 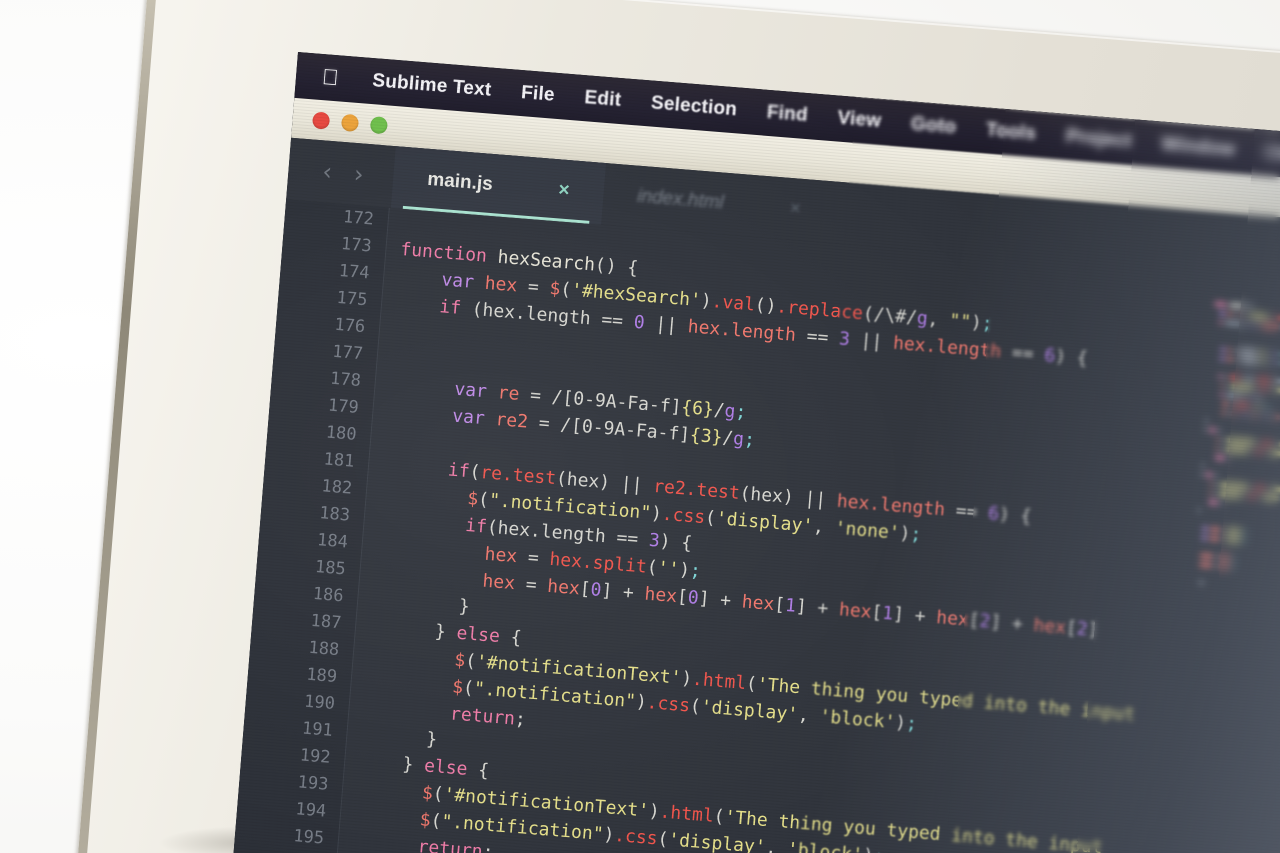 What do you see at coordinates (460, 182) in the screenshot?
I see `tab-label: main.js` at bounding box center [460, 182].